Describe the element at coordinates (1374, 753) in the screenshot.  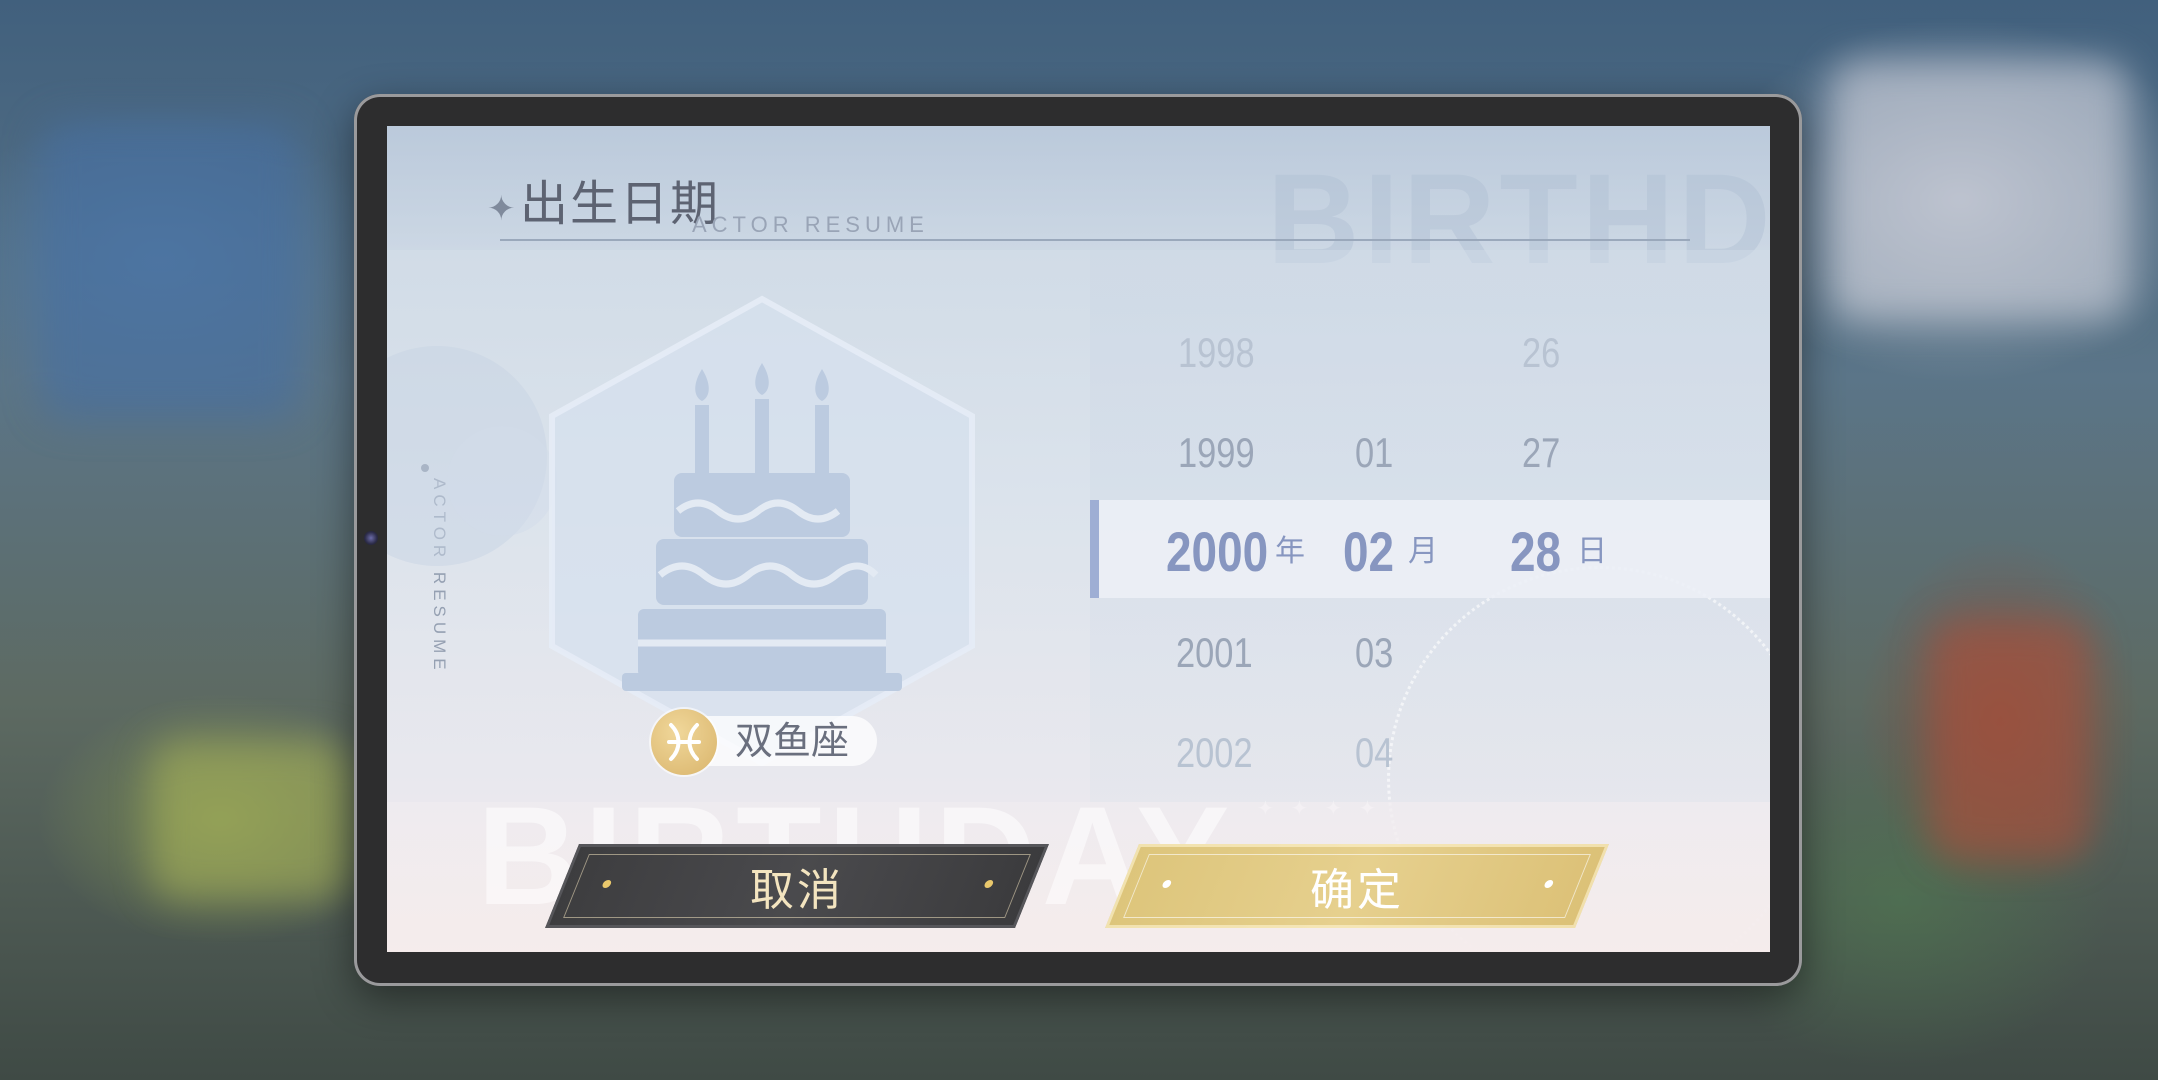
I see `month-option: 04` at that location.